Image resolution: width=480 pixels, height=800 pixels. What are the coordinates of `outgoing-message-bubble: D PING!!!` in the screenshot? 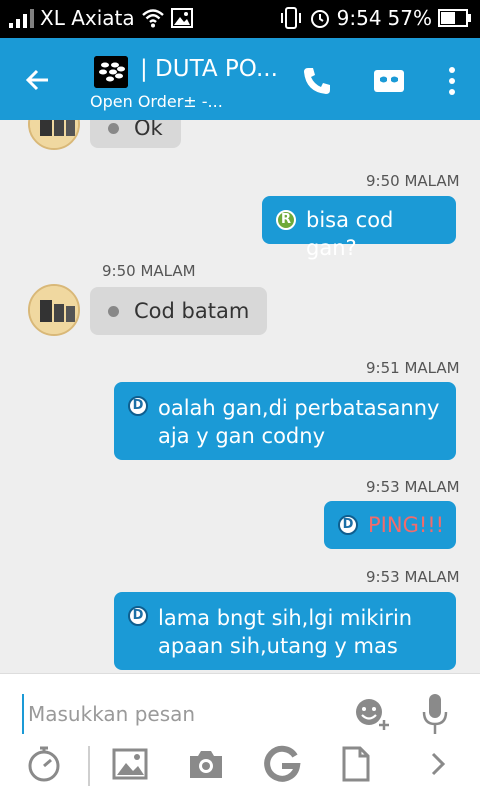 It's located at (390, 525).